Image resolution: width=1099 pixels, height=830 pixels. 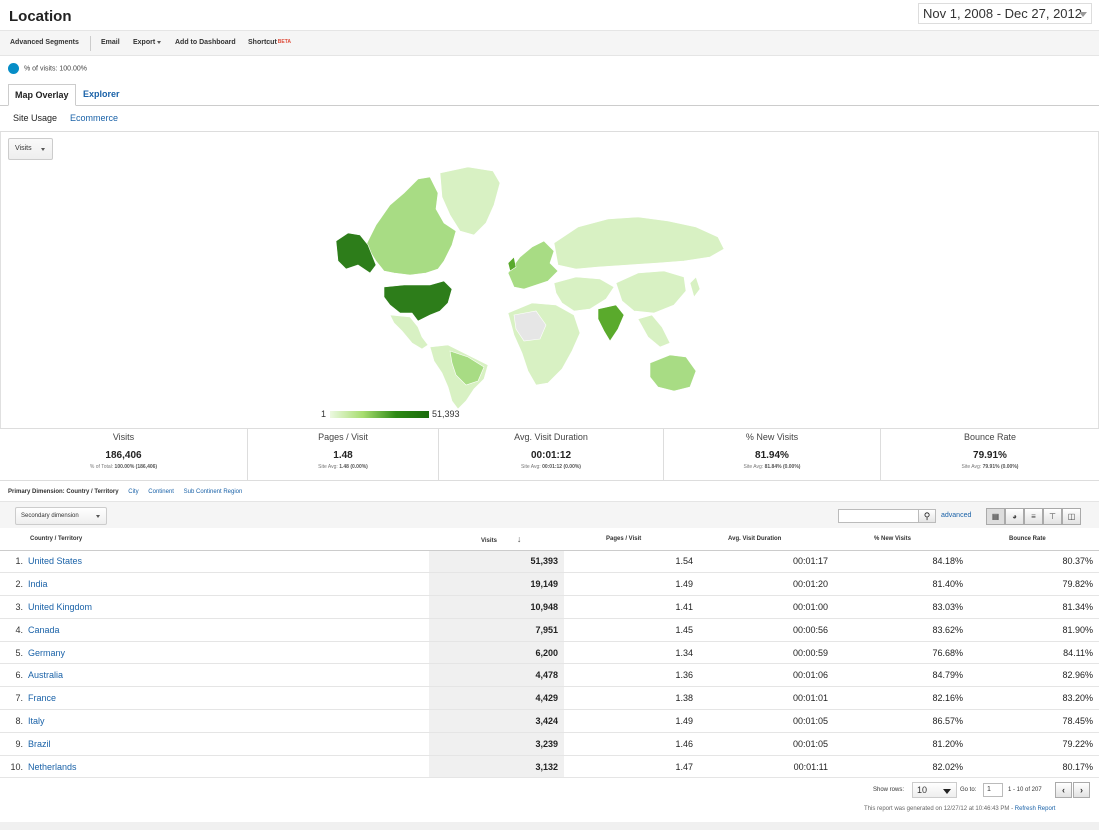 I want to click on map-region-usa, so click(x=418, y=301).